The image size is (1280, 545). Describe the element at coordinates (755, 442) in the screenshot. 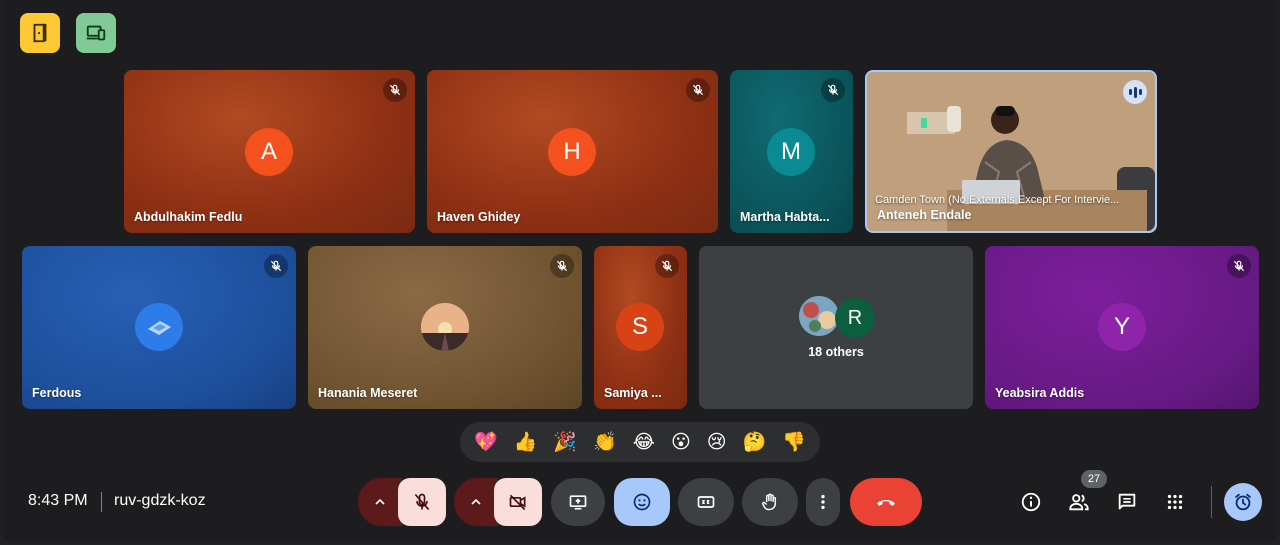

I see `reaction-thinking: 🤔` at that location.